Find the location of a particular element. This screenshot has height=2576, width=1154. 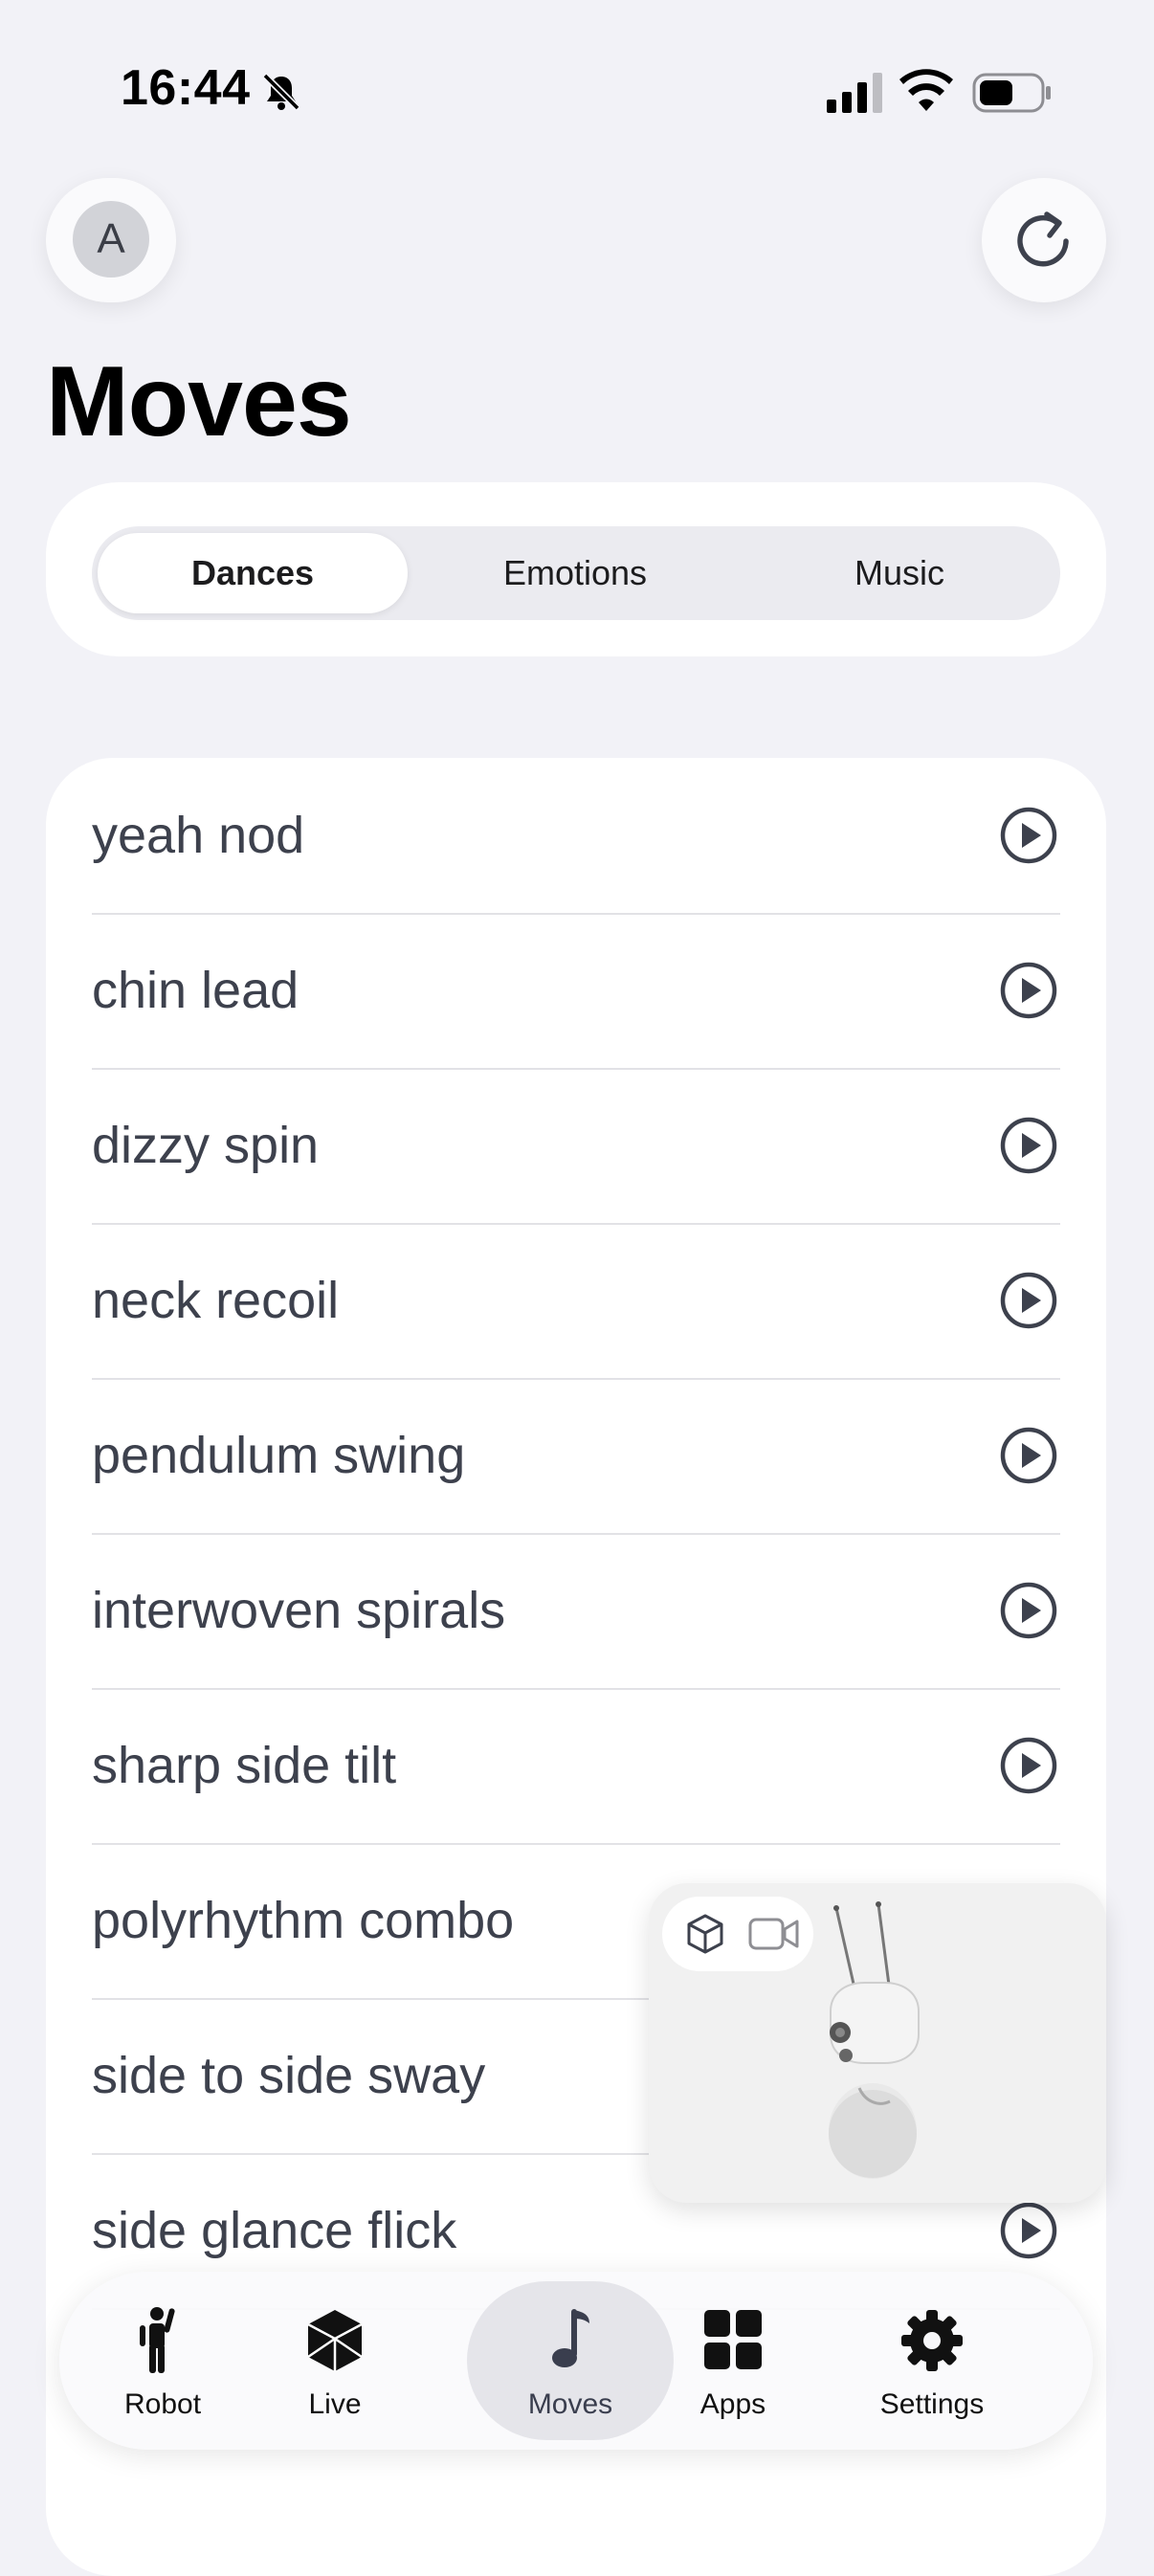

tab-label: Live is located at coordinates (335, 2404).